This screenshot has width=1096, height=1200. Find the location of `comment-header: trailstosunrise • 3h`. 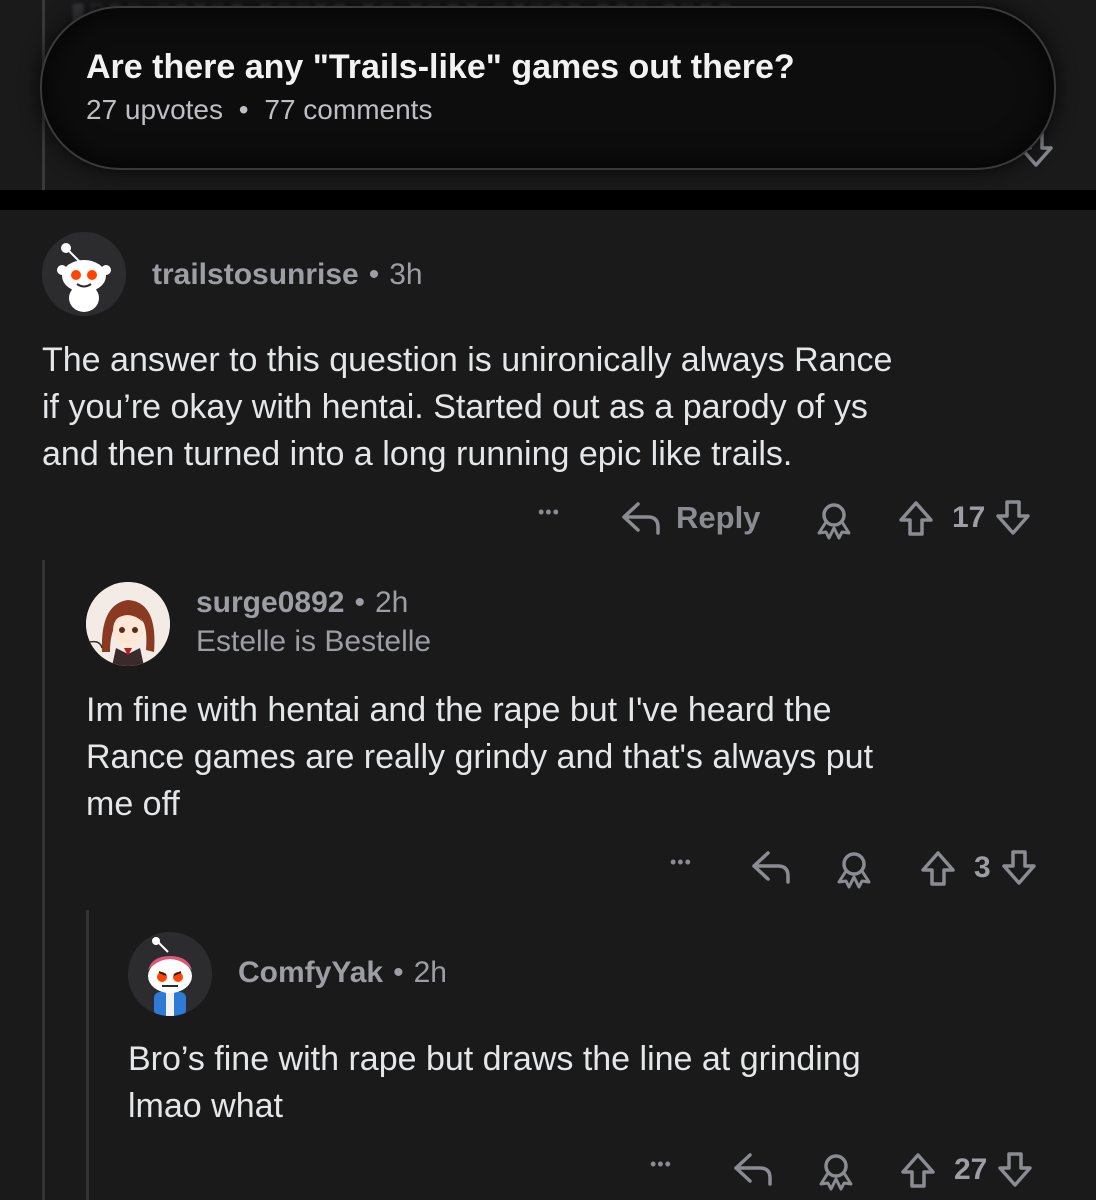

comment-header: trailstosunrise • 3h is located at coordinates (287, 275).